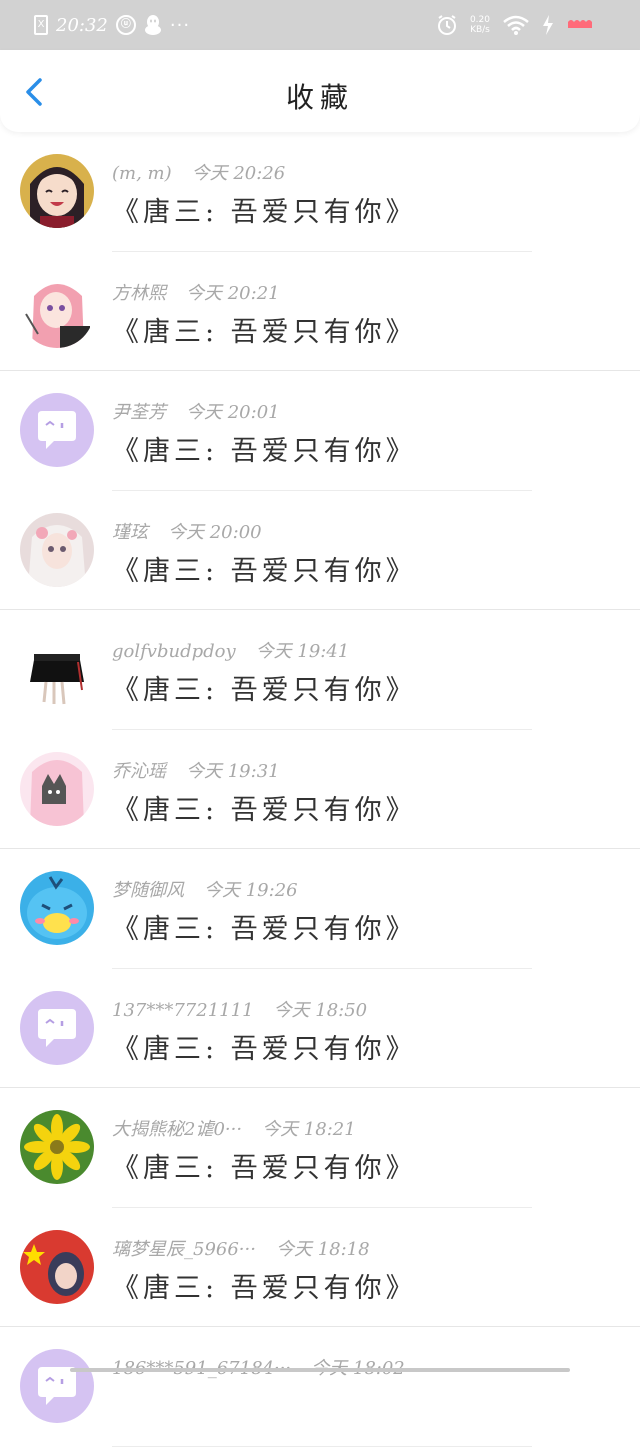  I want to click on yellow-flower-avatar-icon, so click(57, 1147).